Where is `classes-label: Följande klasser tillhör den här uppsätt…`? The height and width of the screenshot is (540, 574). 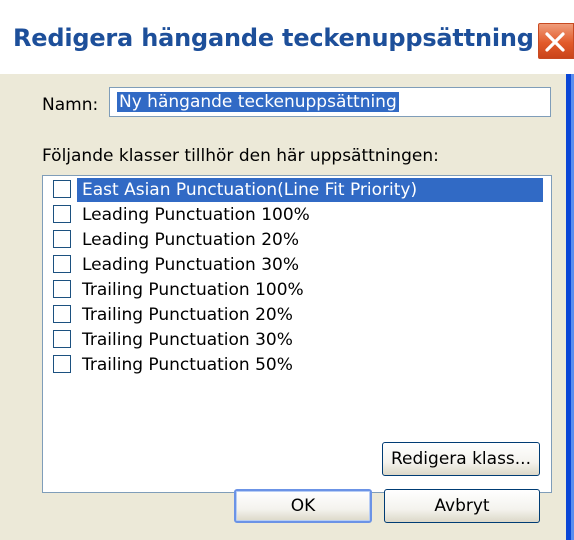
classes-label: Följande klasser tillhör den här uppsätt… is located at coordinates (240, 156).